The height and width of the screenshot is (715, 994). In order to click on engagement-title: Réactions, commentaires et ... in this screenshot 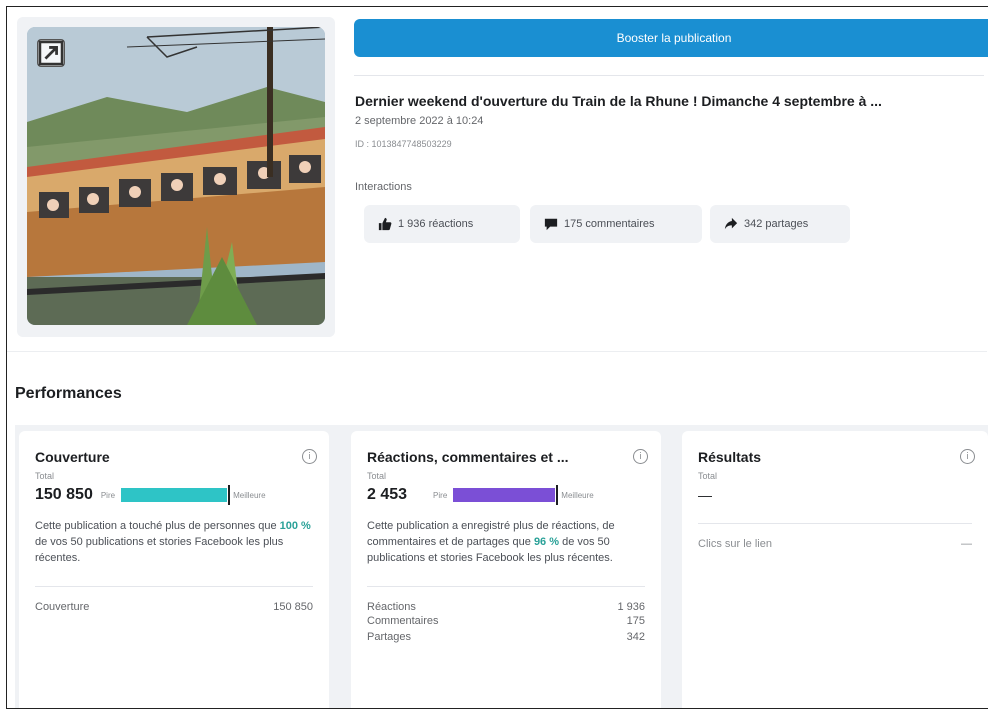, I will do `click(468, 457)`.